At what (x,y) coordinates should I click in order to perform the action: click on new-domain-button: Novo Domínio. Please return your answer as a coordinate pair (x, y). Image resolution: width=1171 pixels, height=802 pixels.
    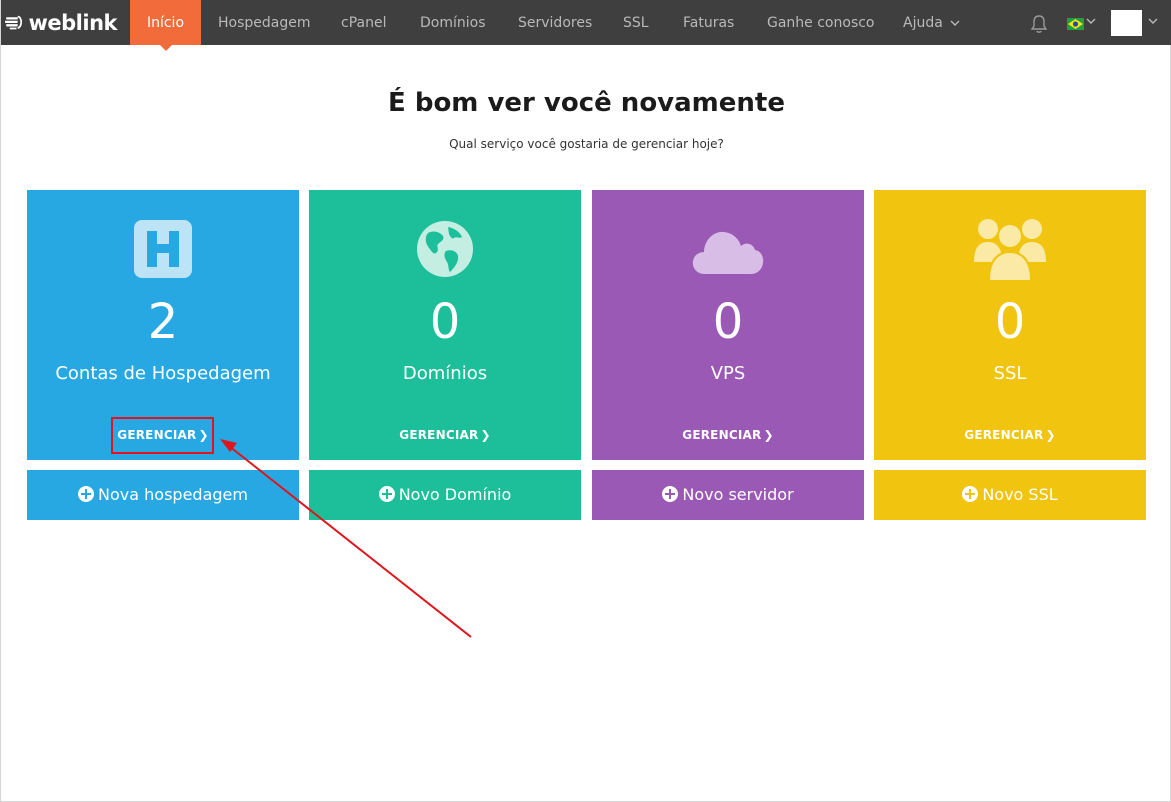
    Looking at the image, I should click on (445, 495).